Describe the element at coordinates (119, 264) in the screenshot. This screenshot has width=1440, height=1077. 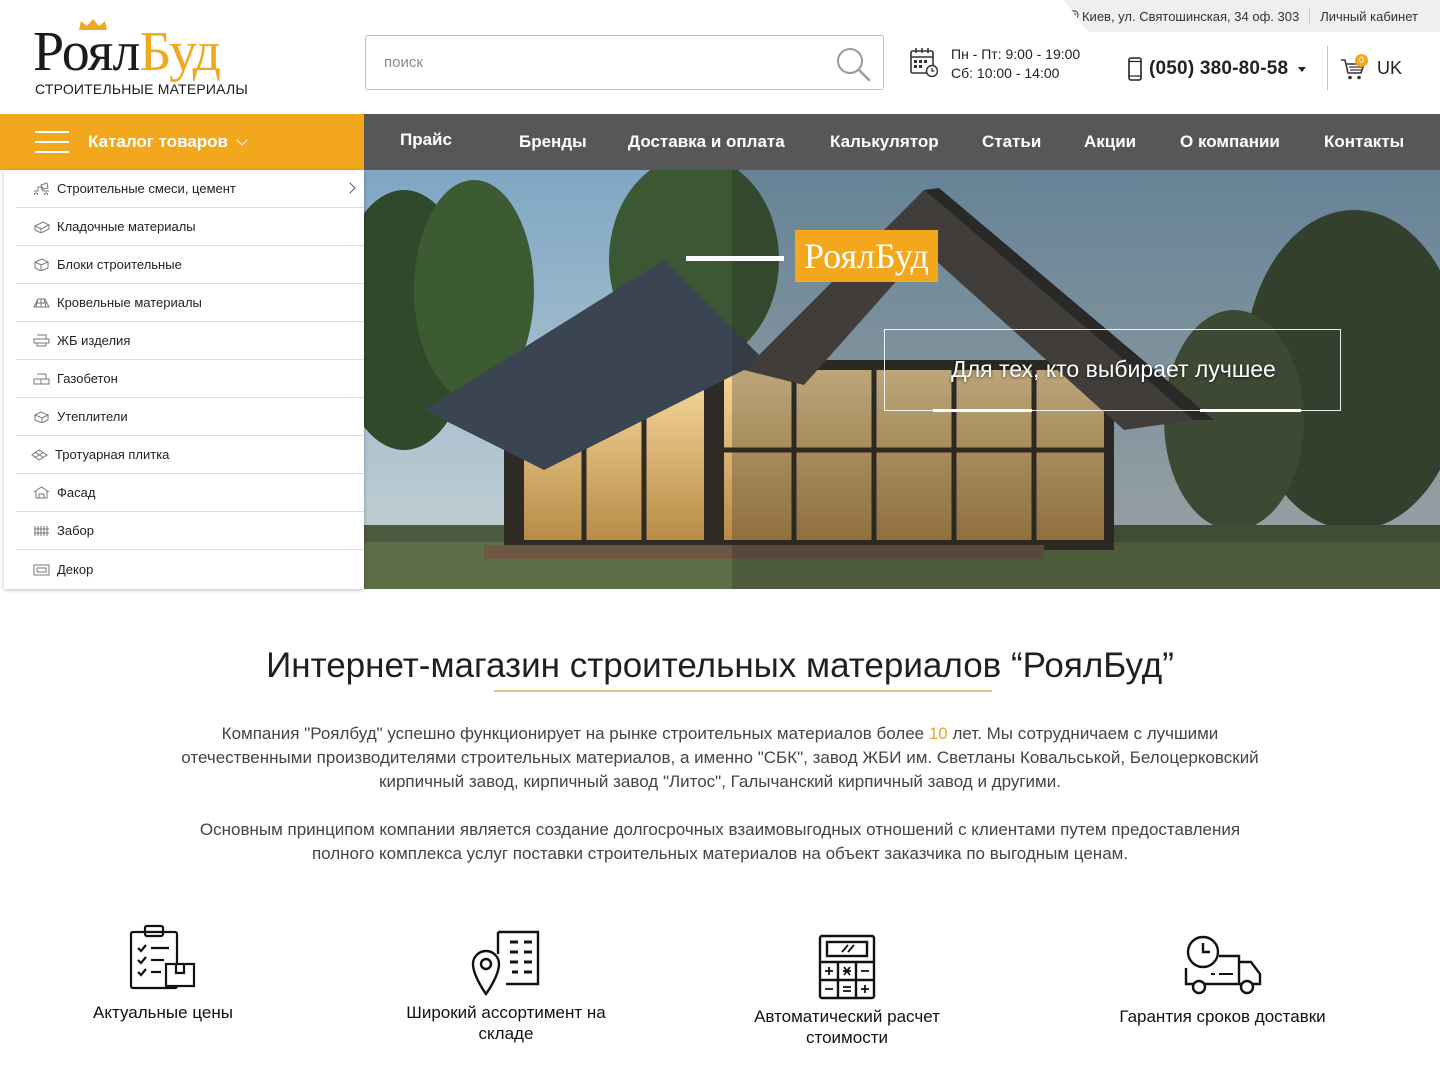
I see `category-label: Блоки строительные` at that location.